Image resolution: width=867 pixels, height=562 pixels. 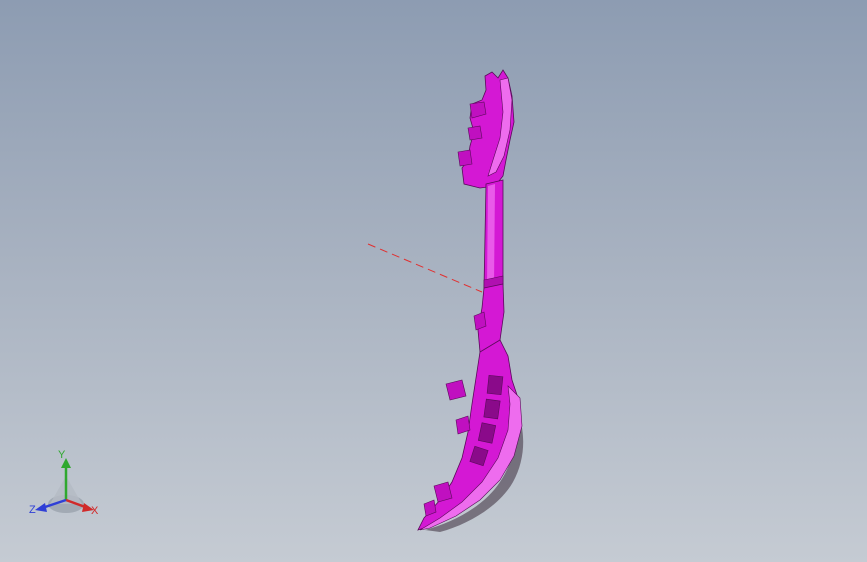 What do you see at coordinates (425, 268) in the screenshot?
I see `reference-dashed-line` at bounding box center [425, 268].